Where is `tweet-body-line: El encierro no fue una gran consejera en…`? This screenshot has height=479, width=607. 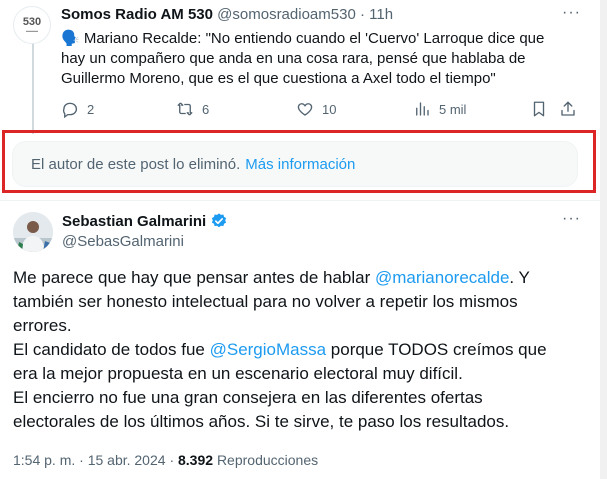 tweet-body-line: El encierro no fue una gran consejera en… is located at coordinates (248, 397).